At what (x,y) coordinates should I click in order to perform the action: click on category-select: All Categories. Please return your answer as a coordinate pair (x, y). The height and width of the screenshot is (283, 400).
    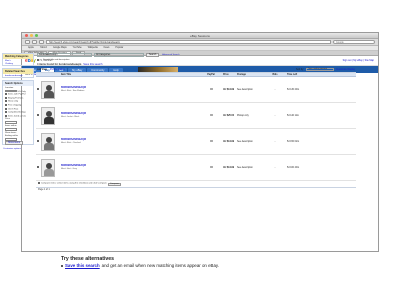
    Looking at the image, I should click on (119, 55).